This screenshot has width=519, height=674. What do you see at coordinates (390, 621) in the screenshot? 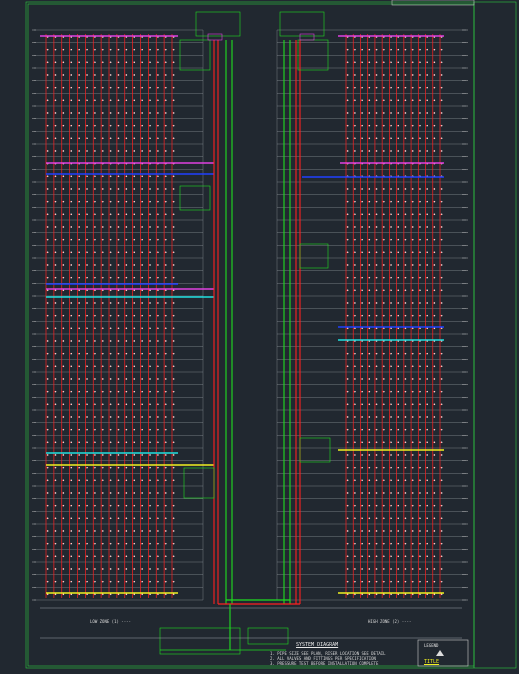
I see `right-zone-label: HIGH ZONE (2) ----` at bounding box center [390, 621].